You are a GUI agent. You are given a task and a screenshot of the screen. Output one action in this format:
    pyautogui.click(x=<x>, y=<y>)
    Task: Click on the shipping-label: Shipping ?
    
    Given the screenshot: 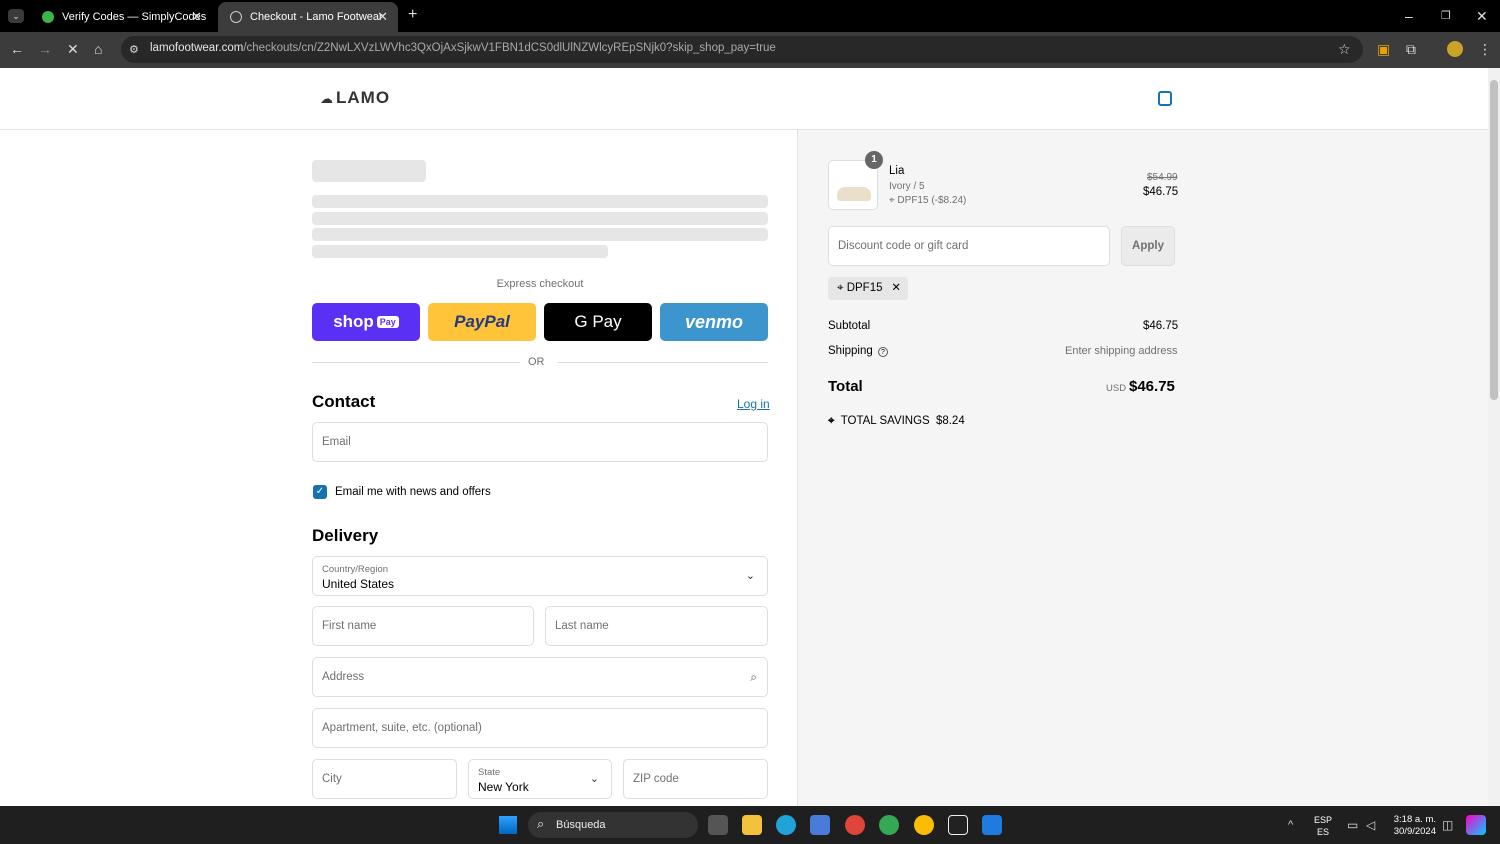 What is the action you would take?
    pyautogui.click(x=858, y=351)
    